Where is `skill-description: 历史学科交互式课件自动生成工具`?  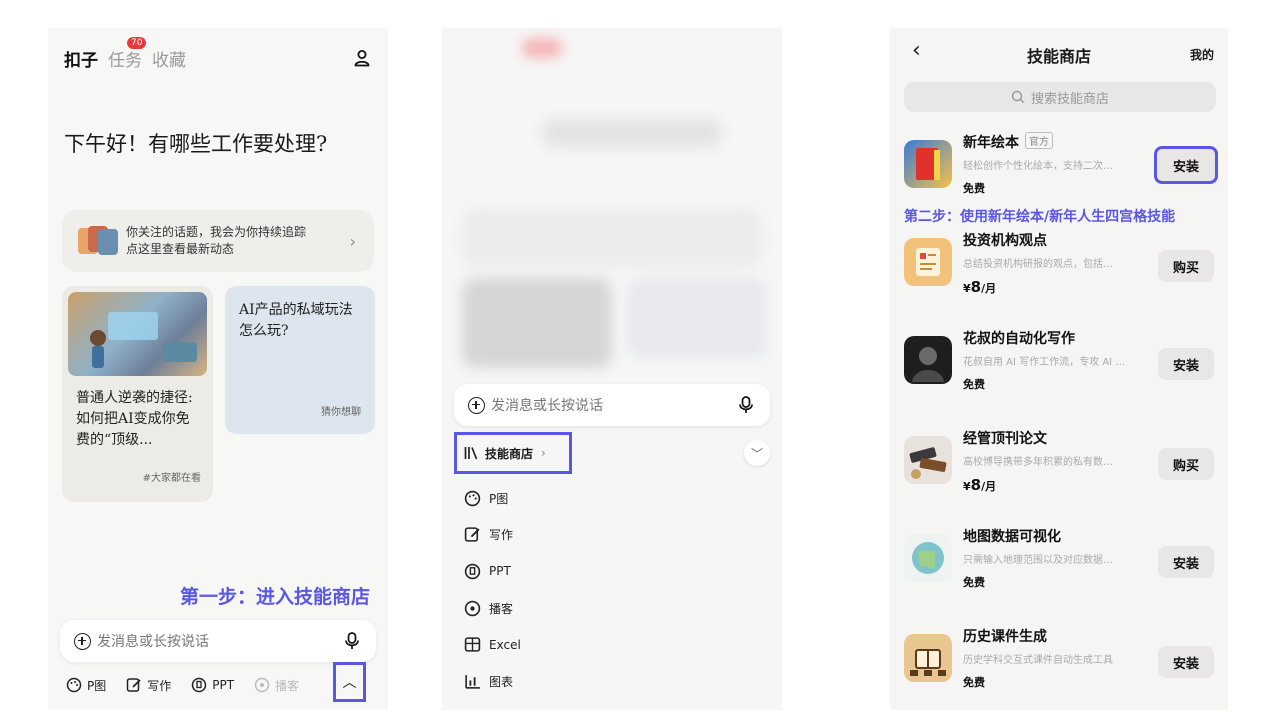
skill-description: 历史学科交互式课件自动生成工具 is located at coordinates (1038, 660).